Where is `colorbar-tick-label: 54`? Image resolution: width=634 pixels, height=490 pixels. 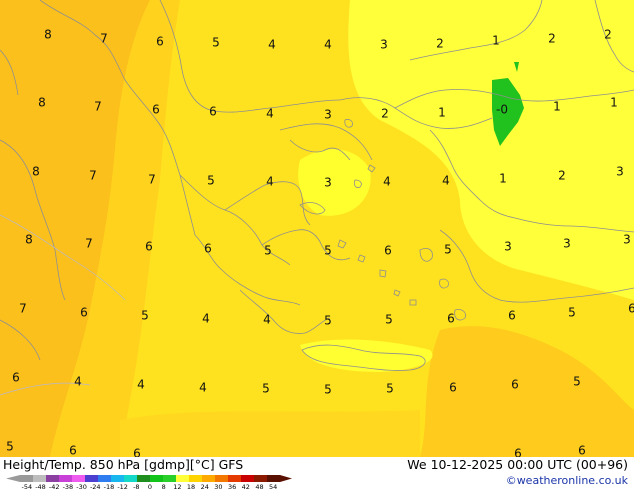 colorbar-tick-label: 54 is located at coordinates (273, 486).